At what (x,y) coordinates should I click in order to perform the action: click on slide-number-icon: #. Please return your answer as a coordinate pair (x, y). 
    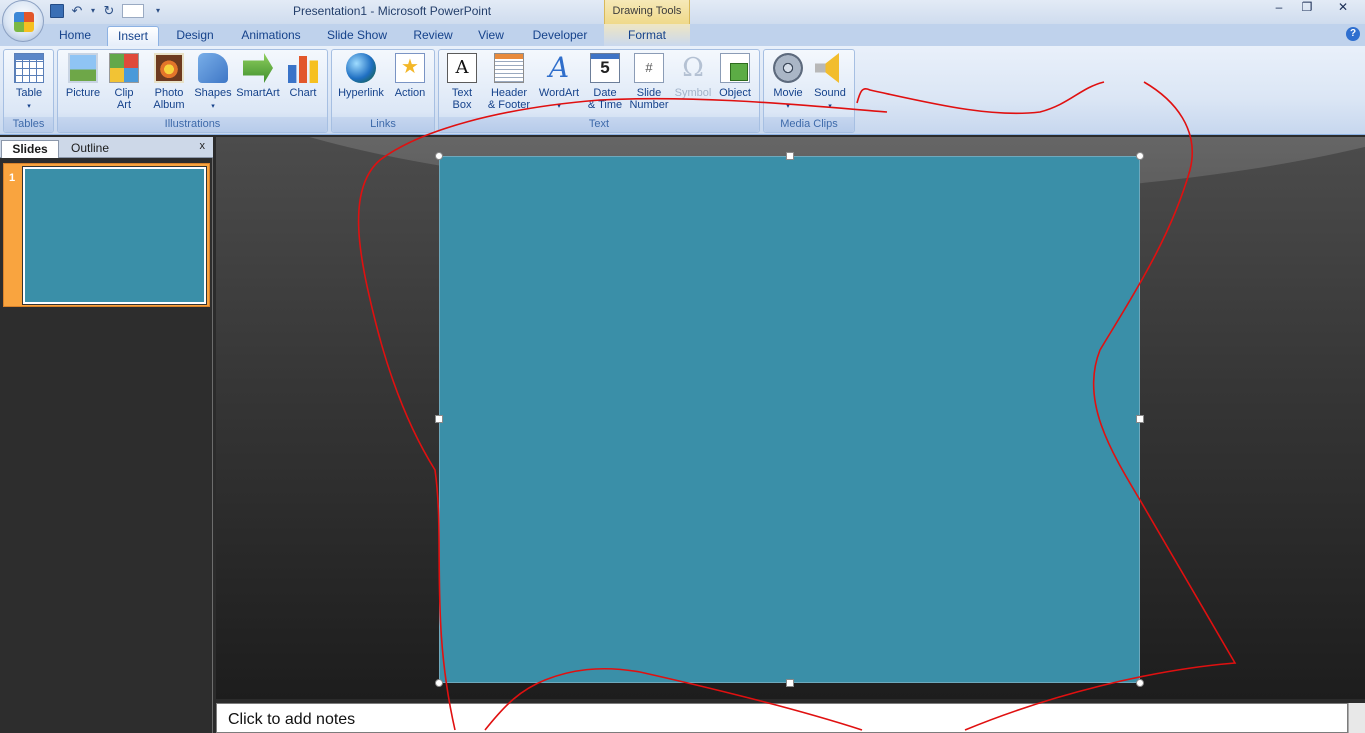
    Looking at the image, I should click on (649, 68).